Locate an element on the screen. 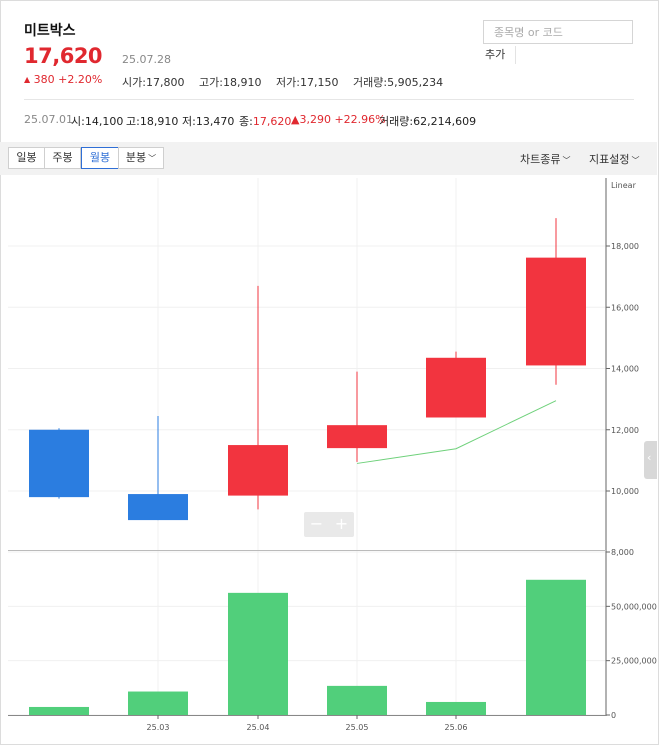  change-percent: +2.20% is located at coordinates (80, 79).